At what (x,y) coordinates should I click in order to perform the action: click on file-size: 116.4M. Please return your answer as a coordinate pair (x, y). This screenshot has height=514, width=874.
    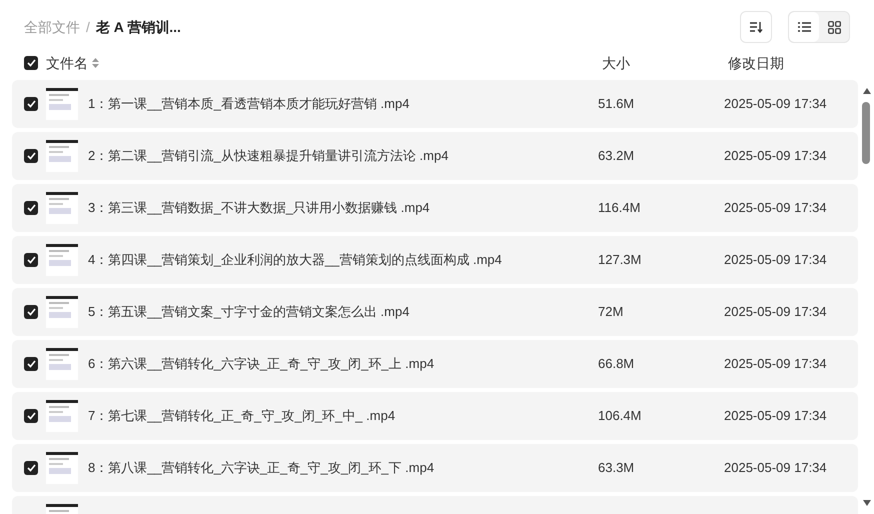
    Looking at the image, I should click on (620, 208).